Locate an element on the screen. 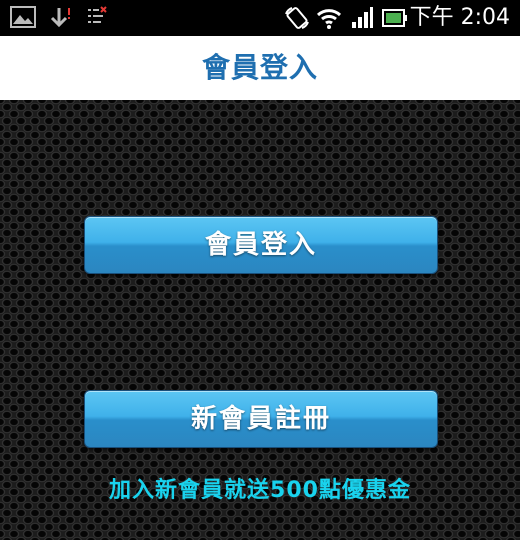  title-bar: 會員登入 is located at coordinates (260, 68).